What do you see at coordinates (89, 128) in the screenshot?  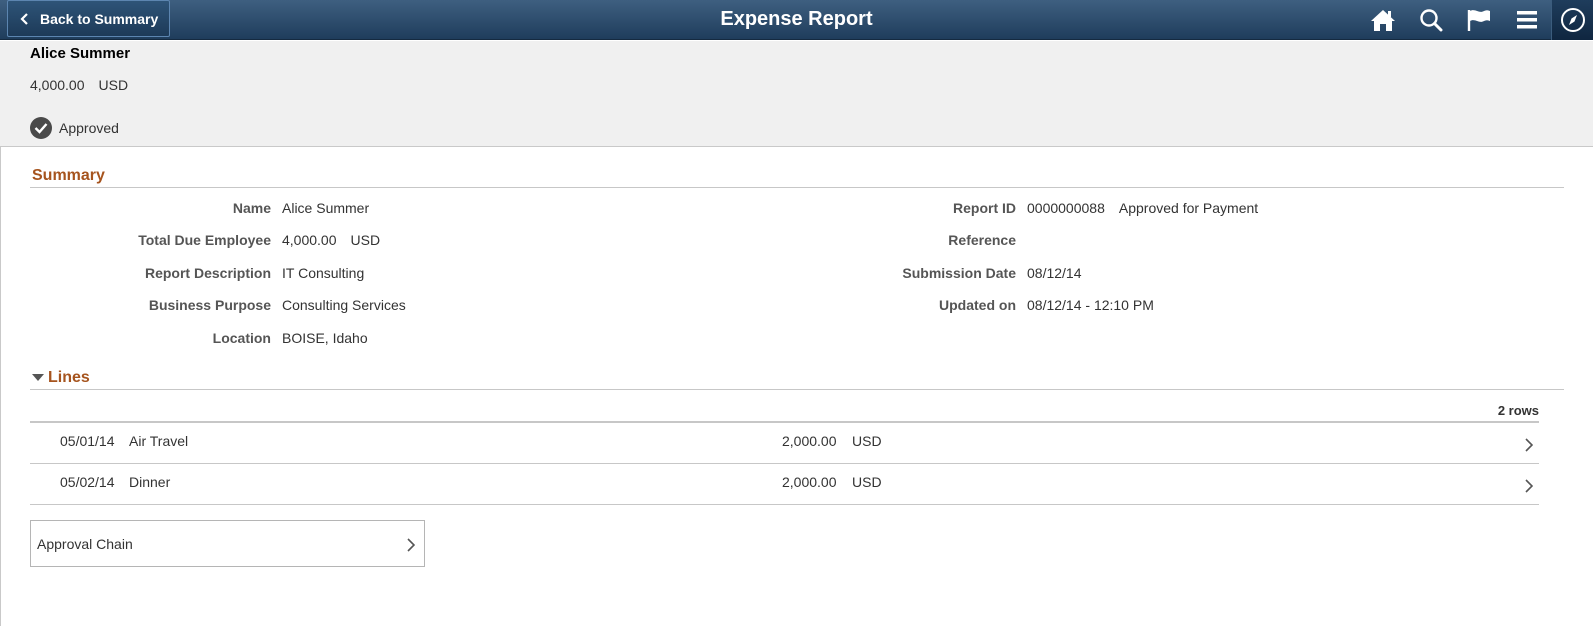 I see `status-text: Approved` at bounding box center [89, 128].